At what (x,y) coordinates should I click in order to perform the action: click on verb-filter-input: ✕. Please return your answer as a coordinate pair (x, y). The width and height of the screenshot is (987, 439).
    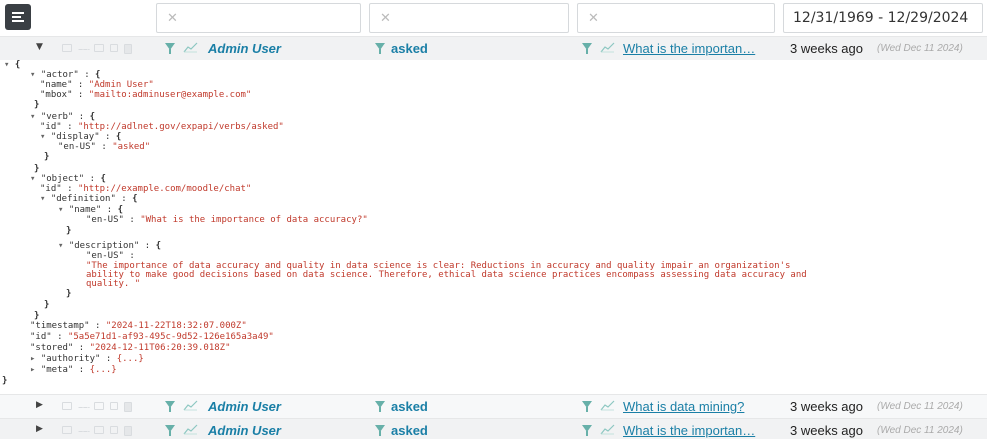
    Looking at the image, I should click on (469, 18).